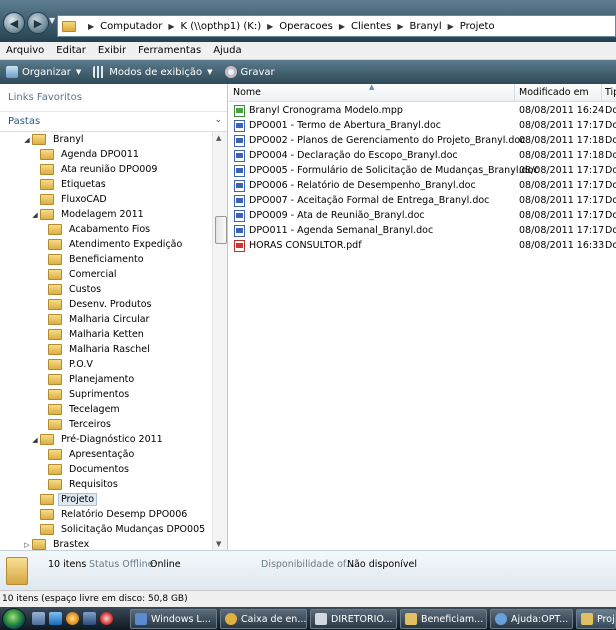 This screenshot has height=630, width=616. Describe the element at coordinates (92, 334) in the screenshot. I see `tree-item: Malharia Ketten` at that location.